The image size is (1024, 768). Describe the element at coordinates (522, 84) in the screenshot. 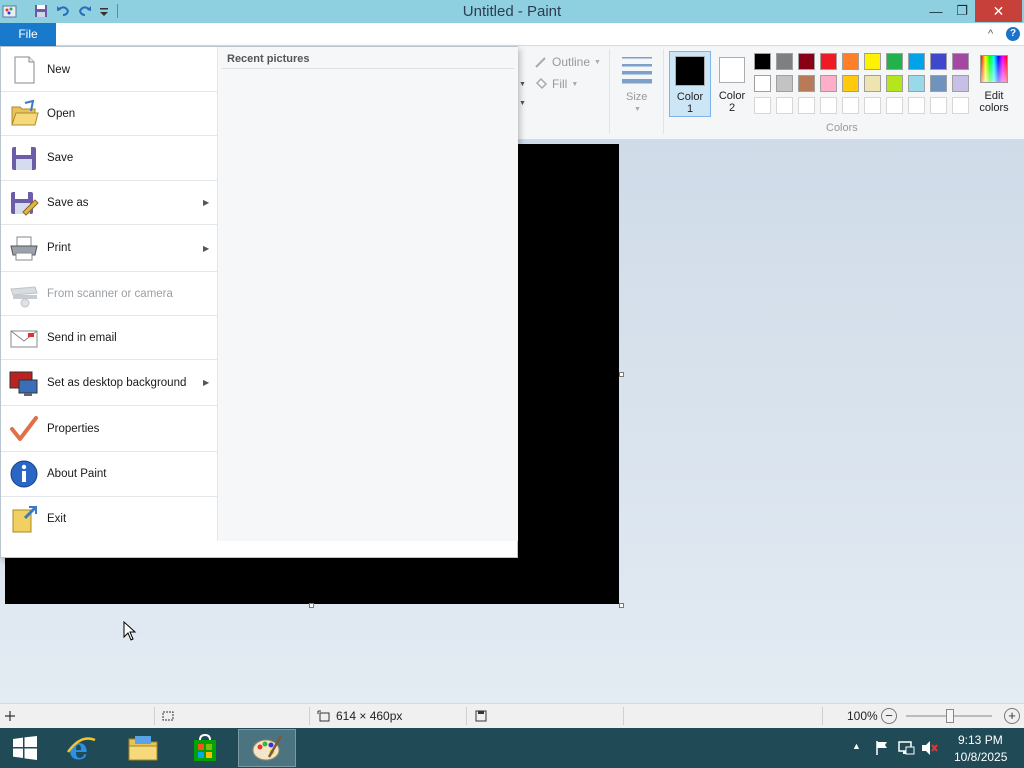

I see `shapes-dropdown-caret-icon: ▼` at that location.